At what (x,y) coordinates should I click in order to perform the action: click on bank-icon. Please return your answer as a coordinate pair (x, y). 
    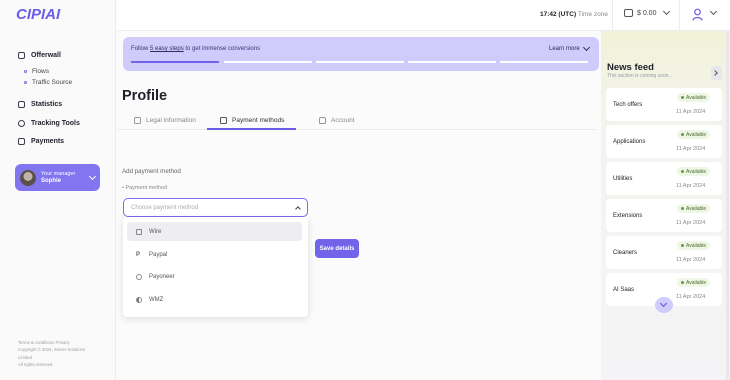
    Looking at the image, I should click on (139, 231).